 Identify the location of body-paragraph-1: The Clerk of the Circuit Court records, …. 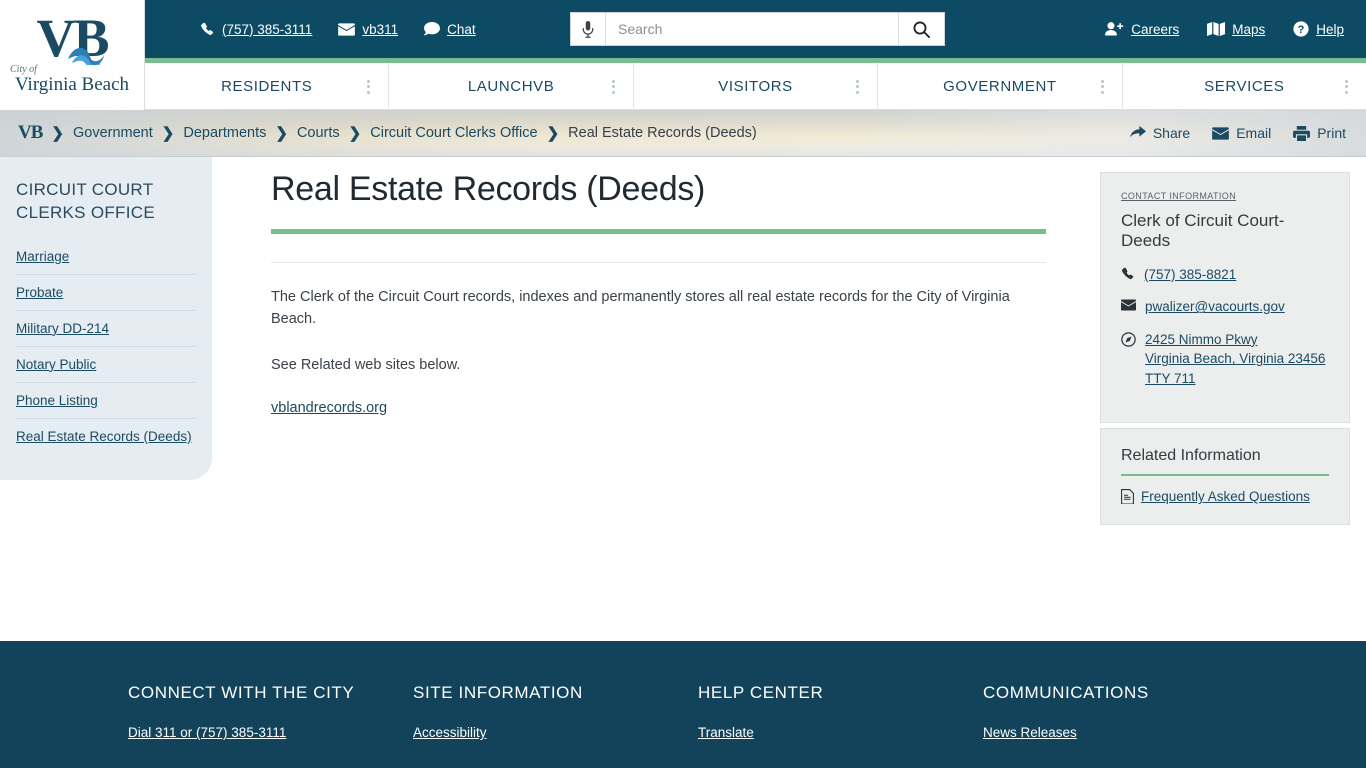
(640, 308).